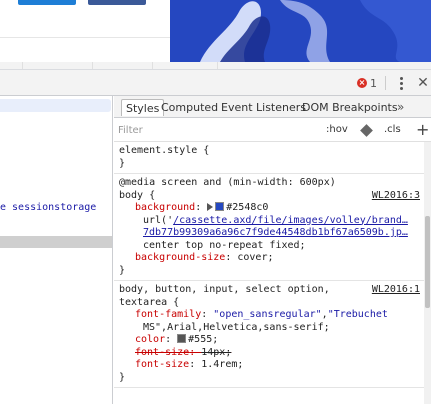 The width and height of the screenshot is (431, 404). What do you see at coordinates (189, 107) in the screenshot?
I see `tab-computed: Computed` at bounding box center [189, 107].